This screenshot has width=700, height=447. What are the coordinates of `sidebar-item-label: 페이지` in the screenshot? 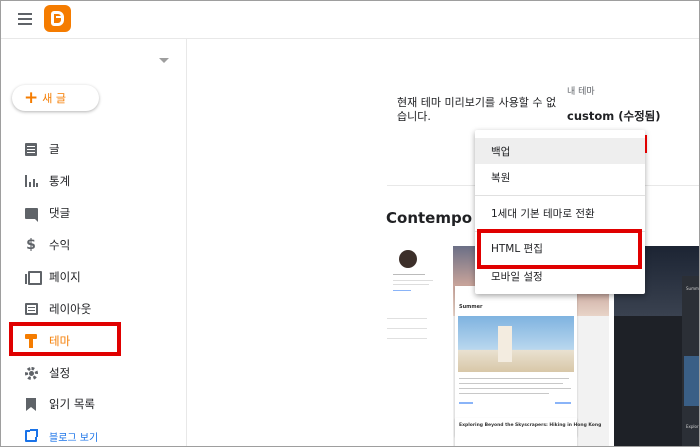 It's located at (65, 277).